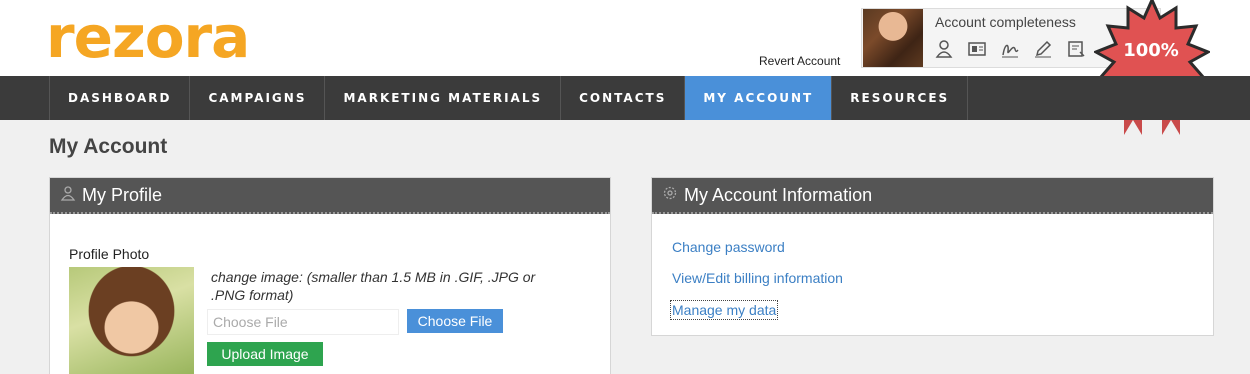  I want to click on change-password-link: Change password, so click(728, 247).